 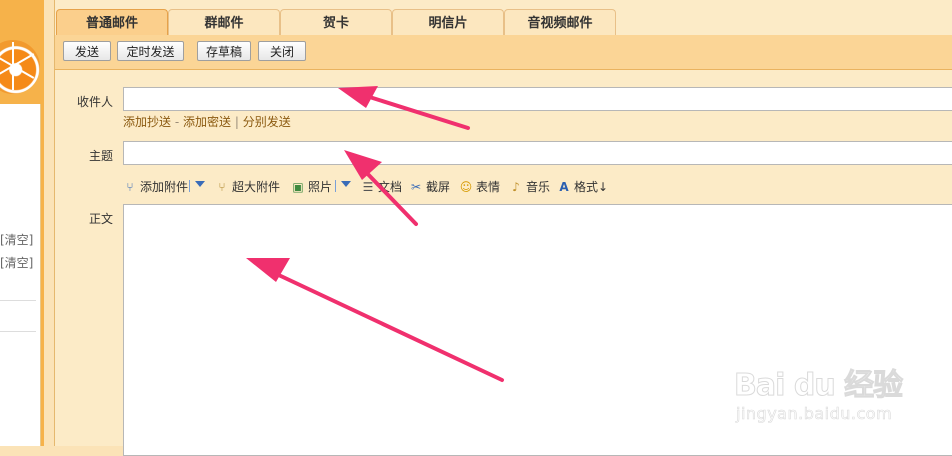 I want to click on document-button: ☰ 文档, so click(x=381, y=186).